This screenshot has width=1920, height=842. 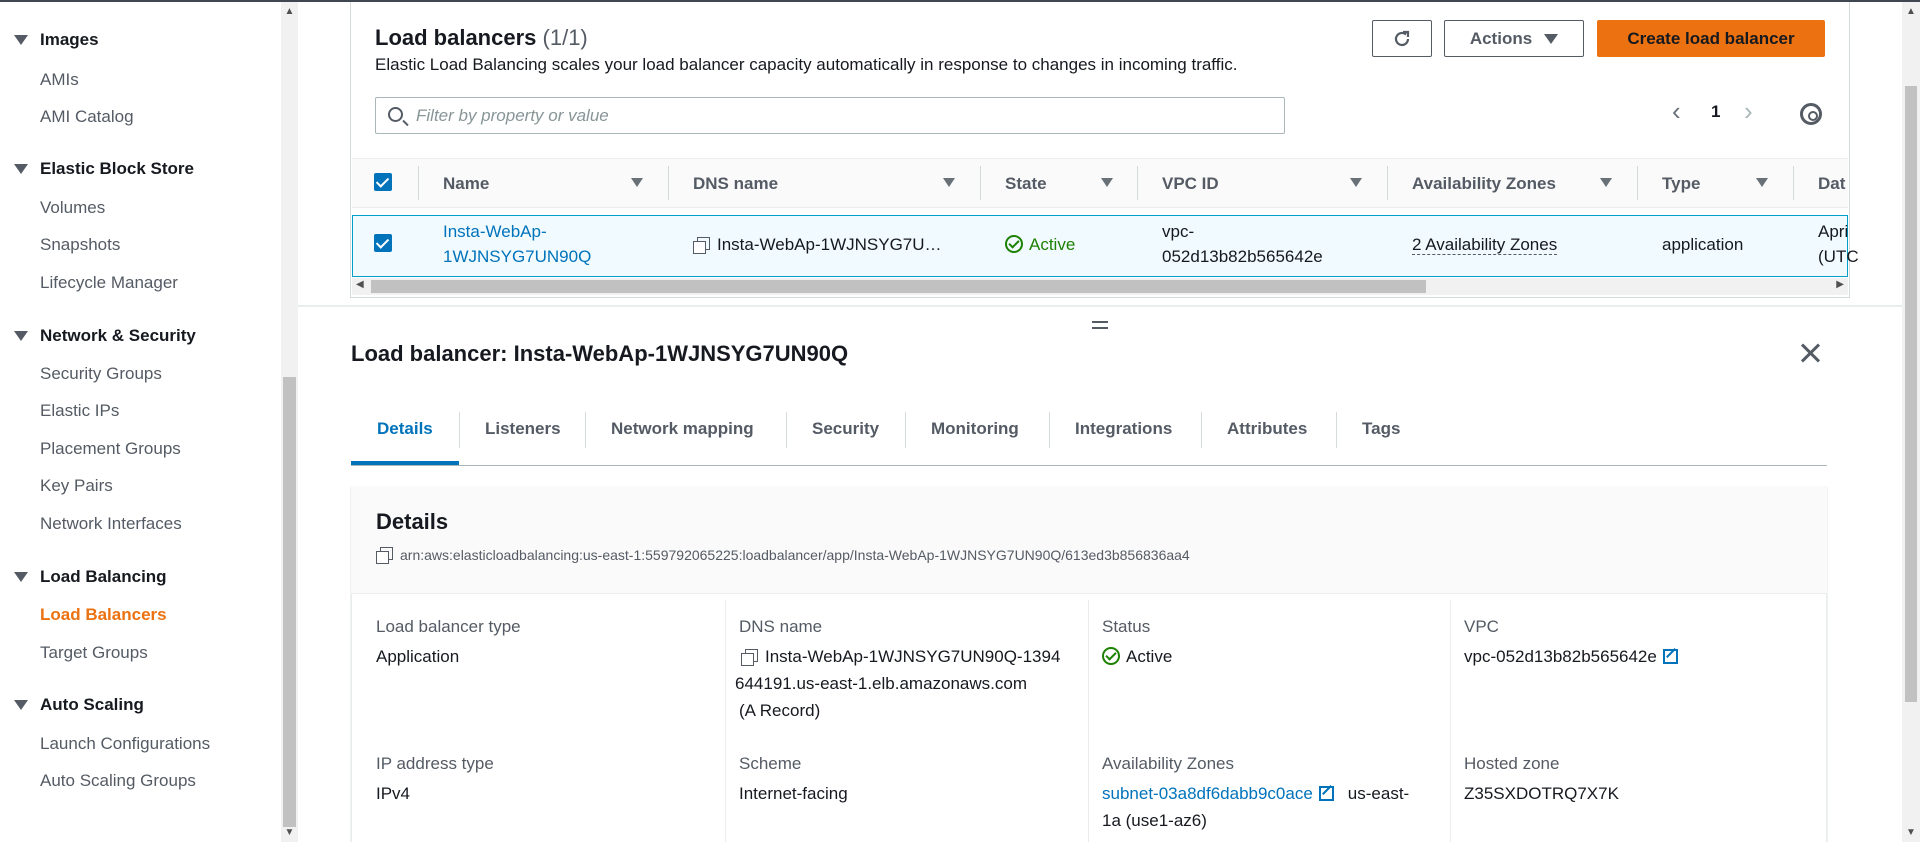 I want to click on refresh-button, so click(x=1402, y=38).